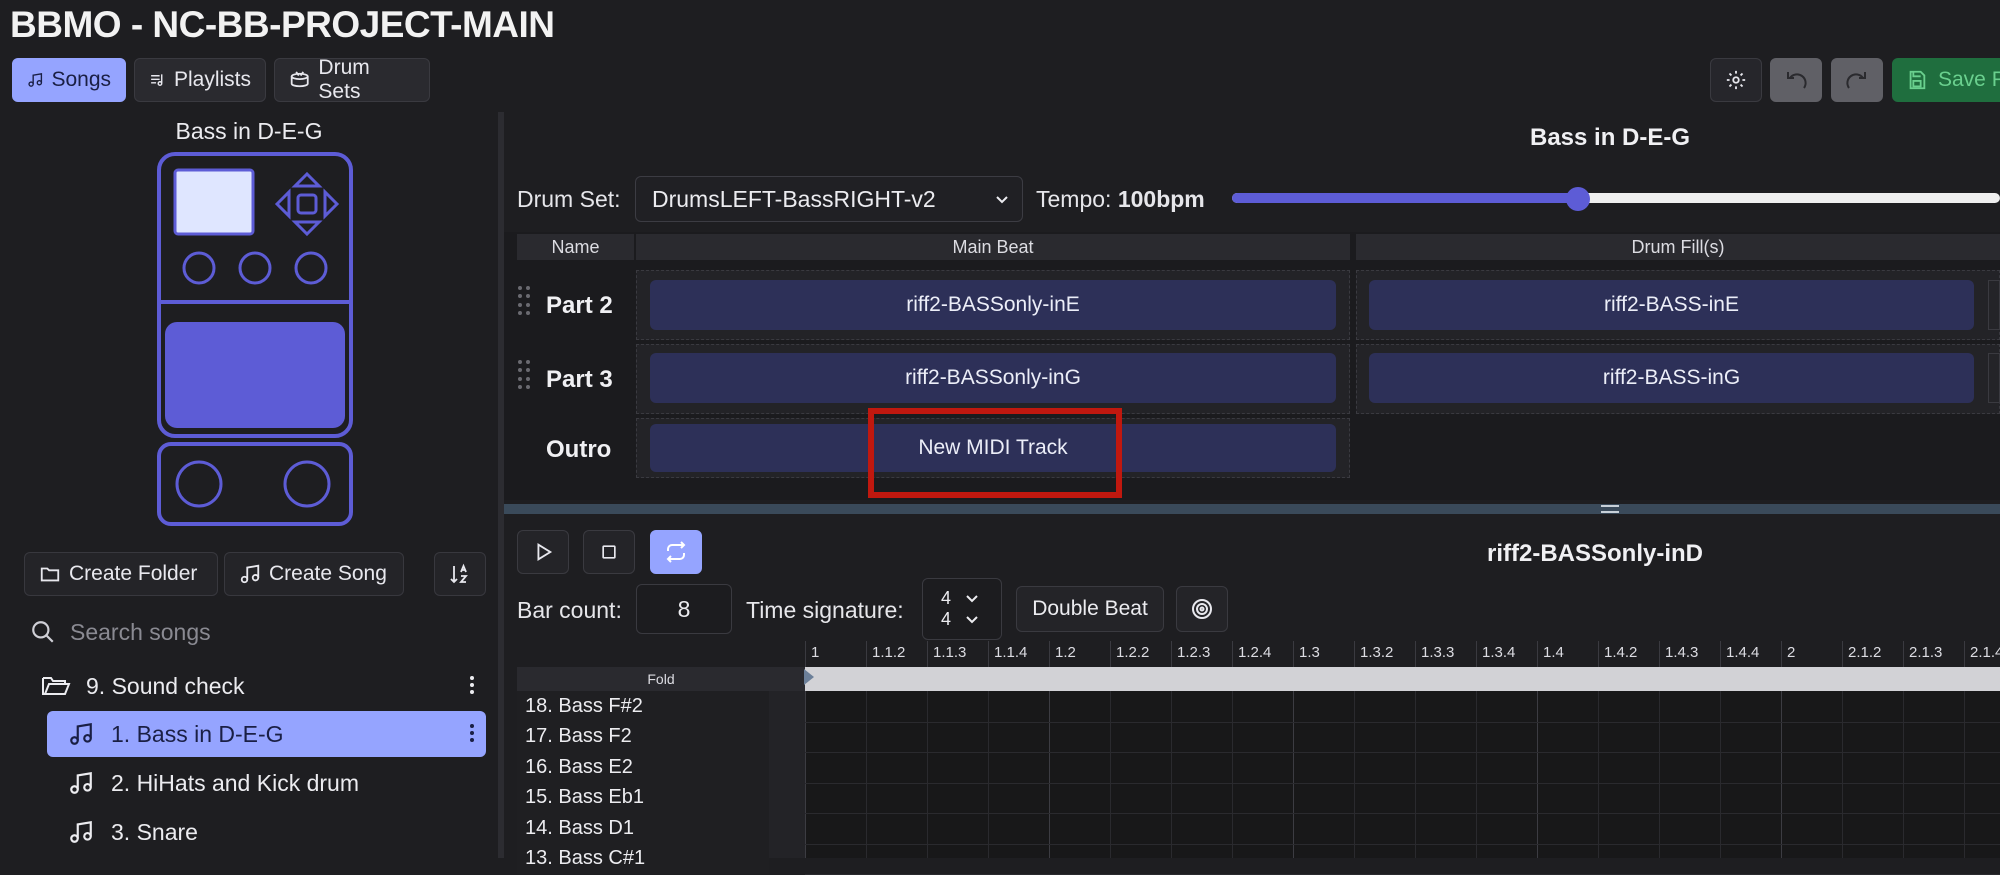 This screenshot has height=875, width=2000. I want to click on tab-drum-sets-label: Drum Sets, so click(344, 79).